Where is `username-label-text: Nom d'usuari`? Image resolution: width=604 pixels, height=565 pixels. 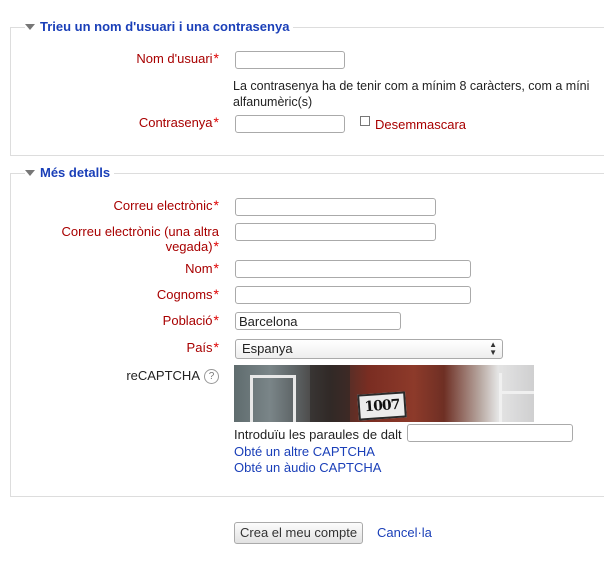 username-label-text: Nom d'usuari is located at coordinates (174, 58).